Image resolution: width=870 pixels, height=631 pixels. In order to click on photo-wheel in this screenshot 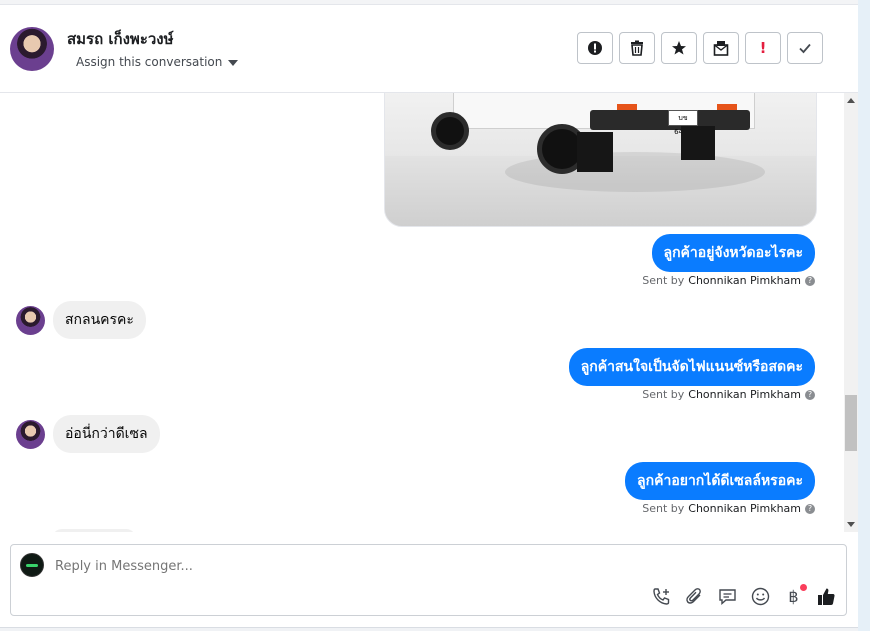, I will do `click(450, 131)`.